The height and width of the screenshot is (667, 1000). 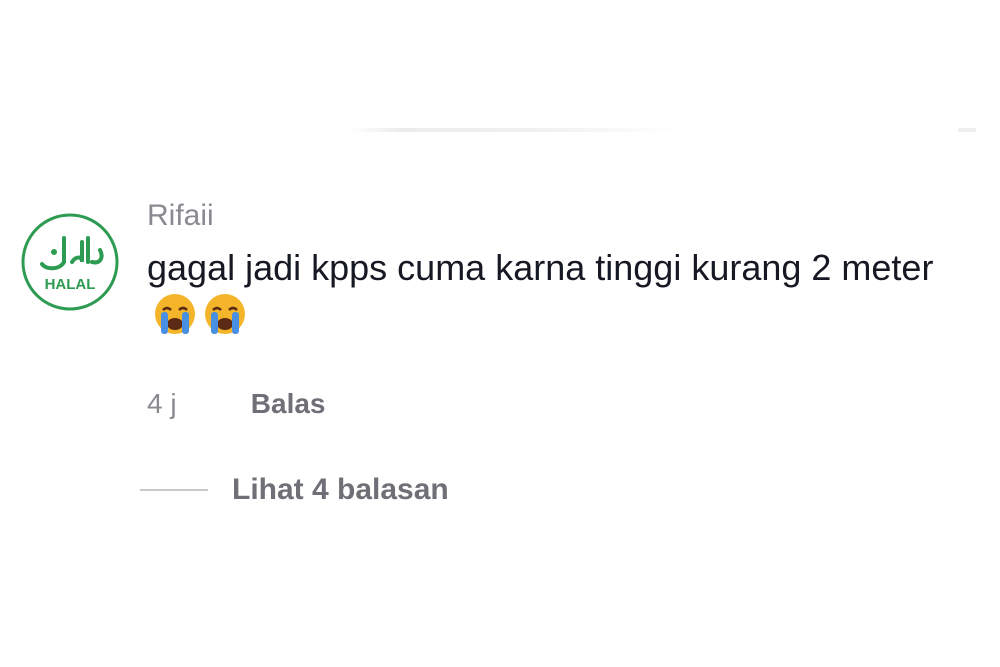 I want to click on view-replies-label: Lihat 4 balasan, so click(x=340, y=489).